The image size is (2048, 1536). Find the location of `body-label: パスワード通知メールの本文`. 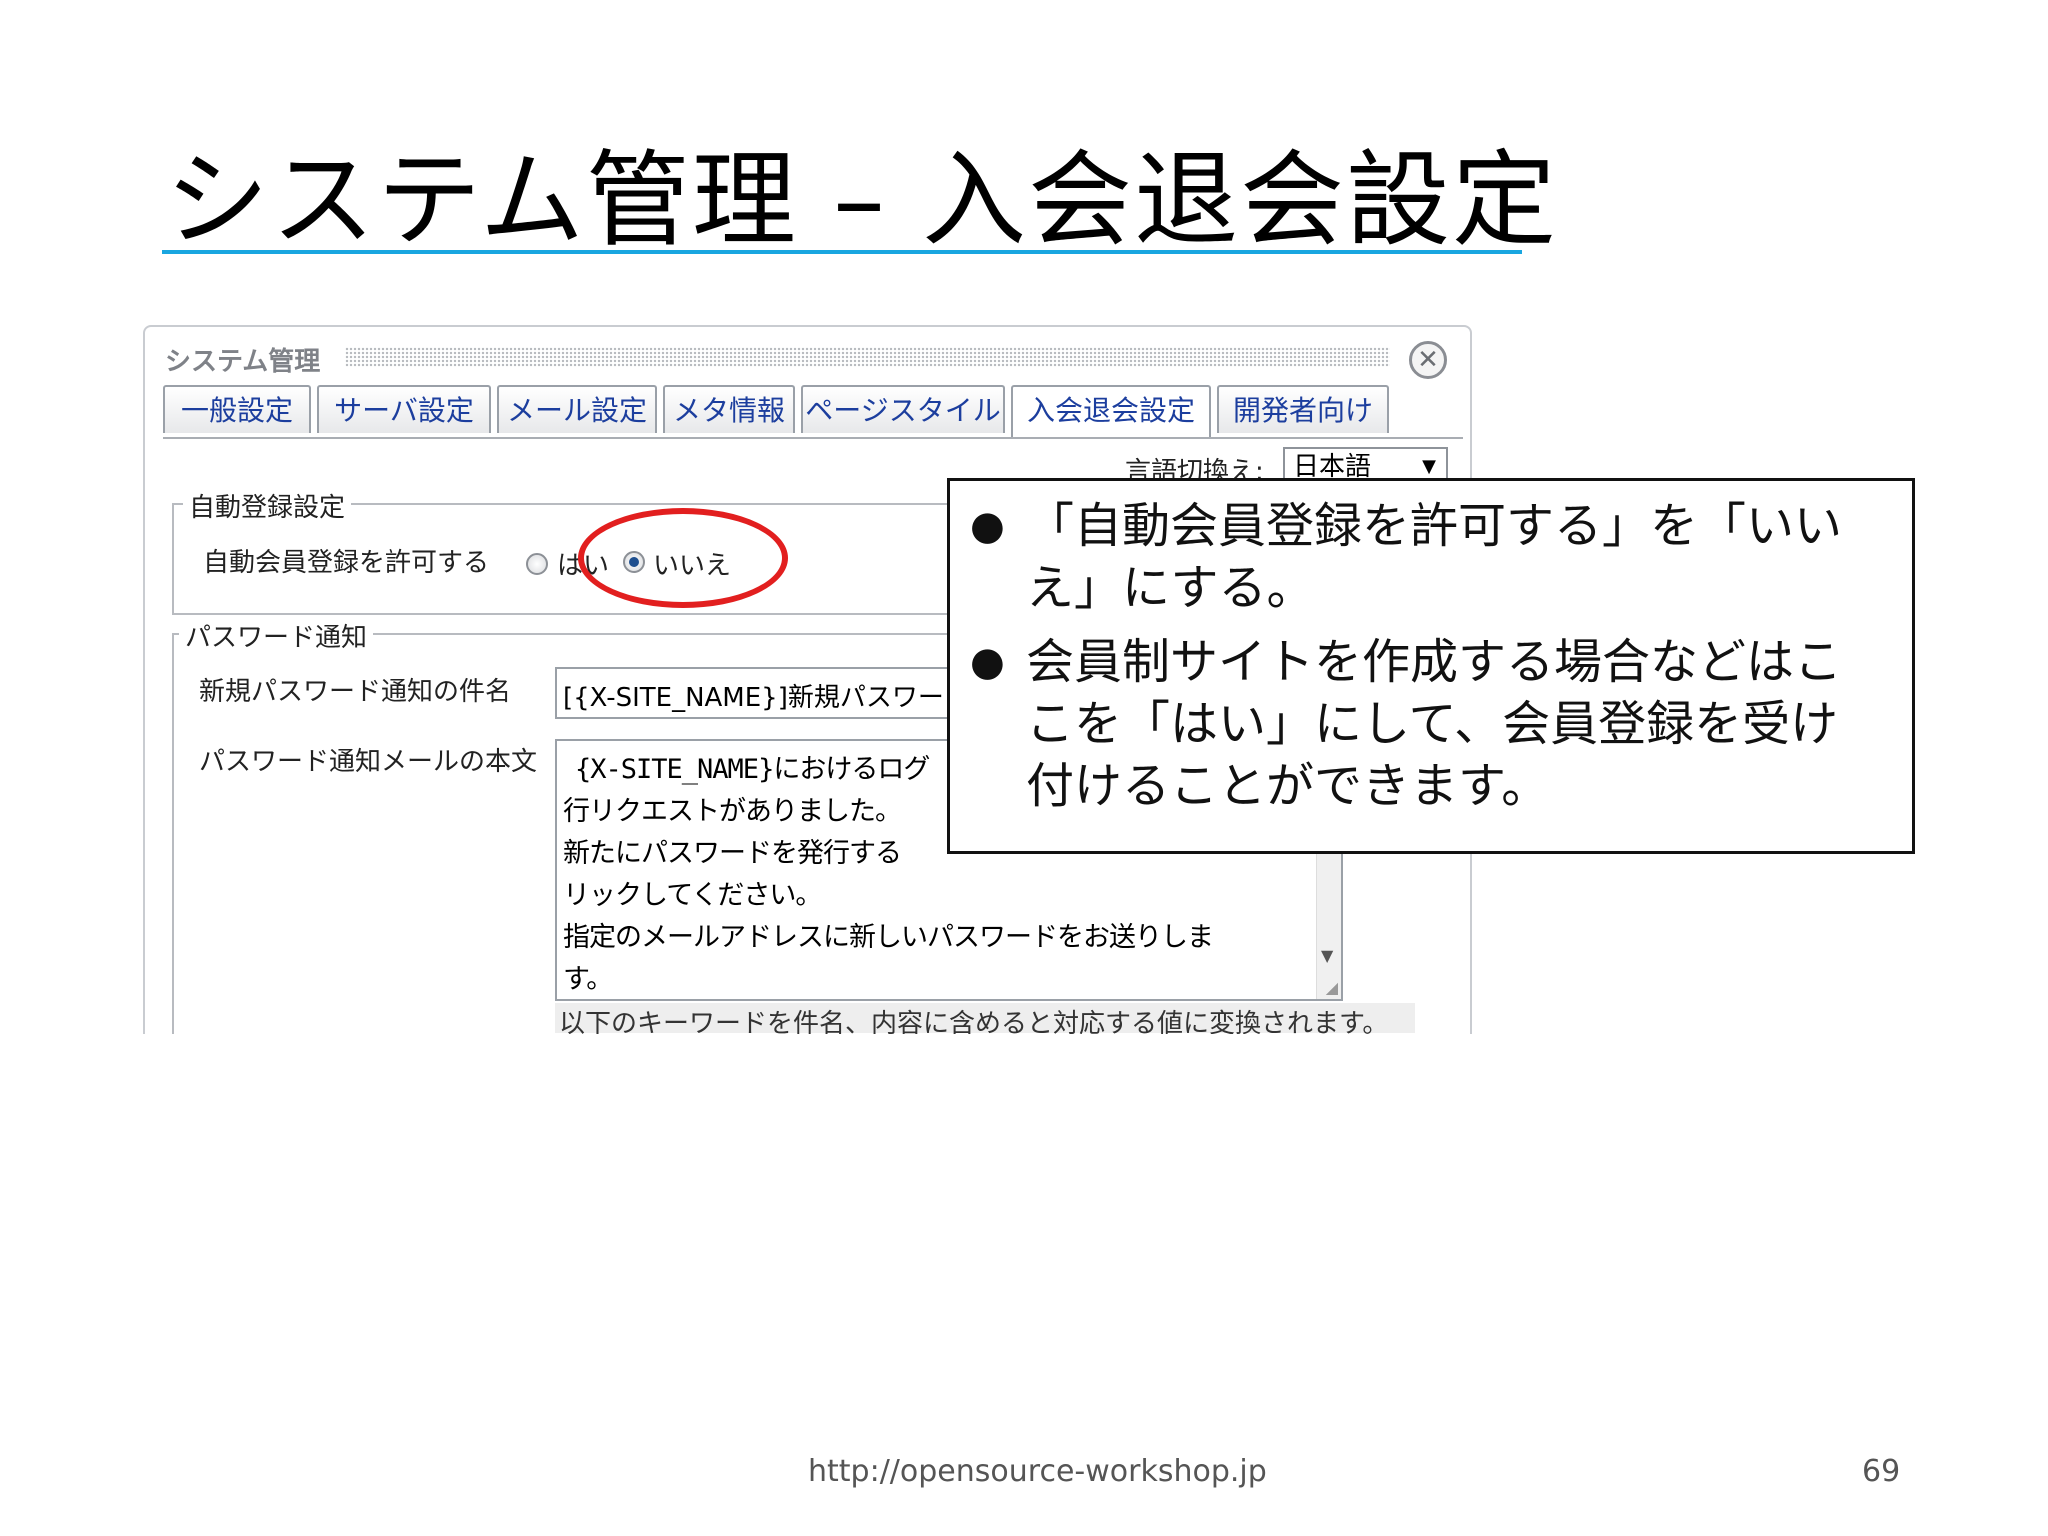

body-label: パスワード通知メールの本文 is located at coordinates (368, 762).